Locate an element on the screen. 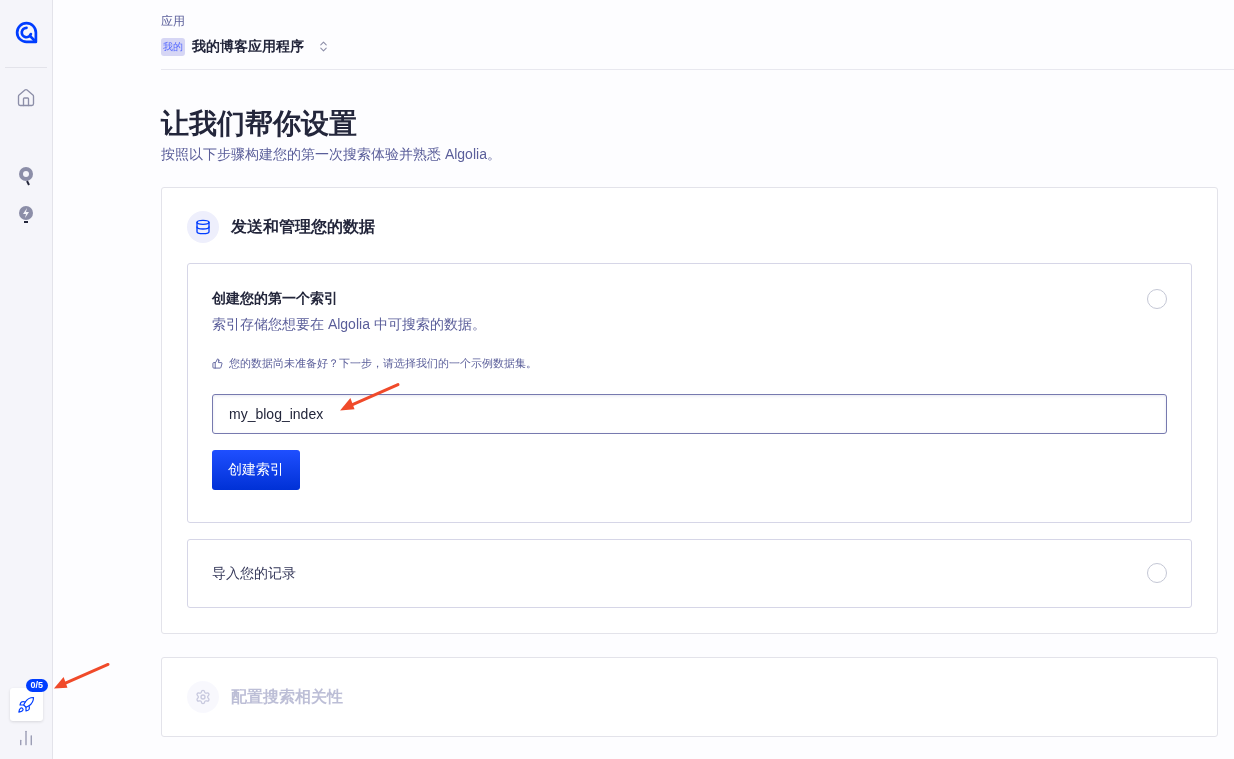 The width and height of the screenshot is (1234, 759). page-subtitle: 按照以下步骤构建您的第一次搜索体验并熟悉 Algolia。 is located at coordinates (331, 154).